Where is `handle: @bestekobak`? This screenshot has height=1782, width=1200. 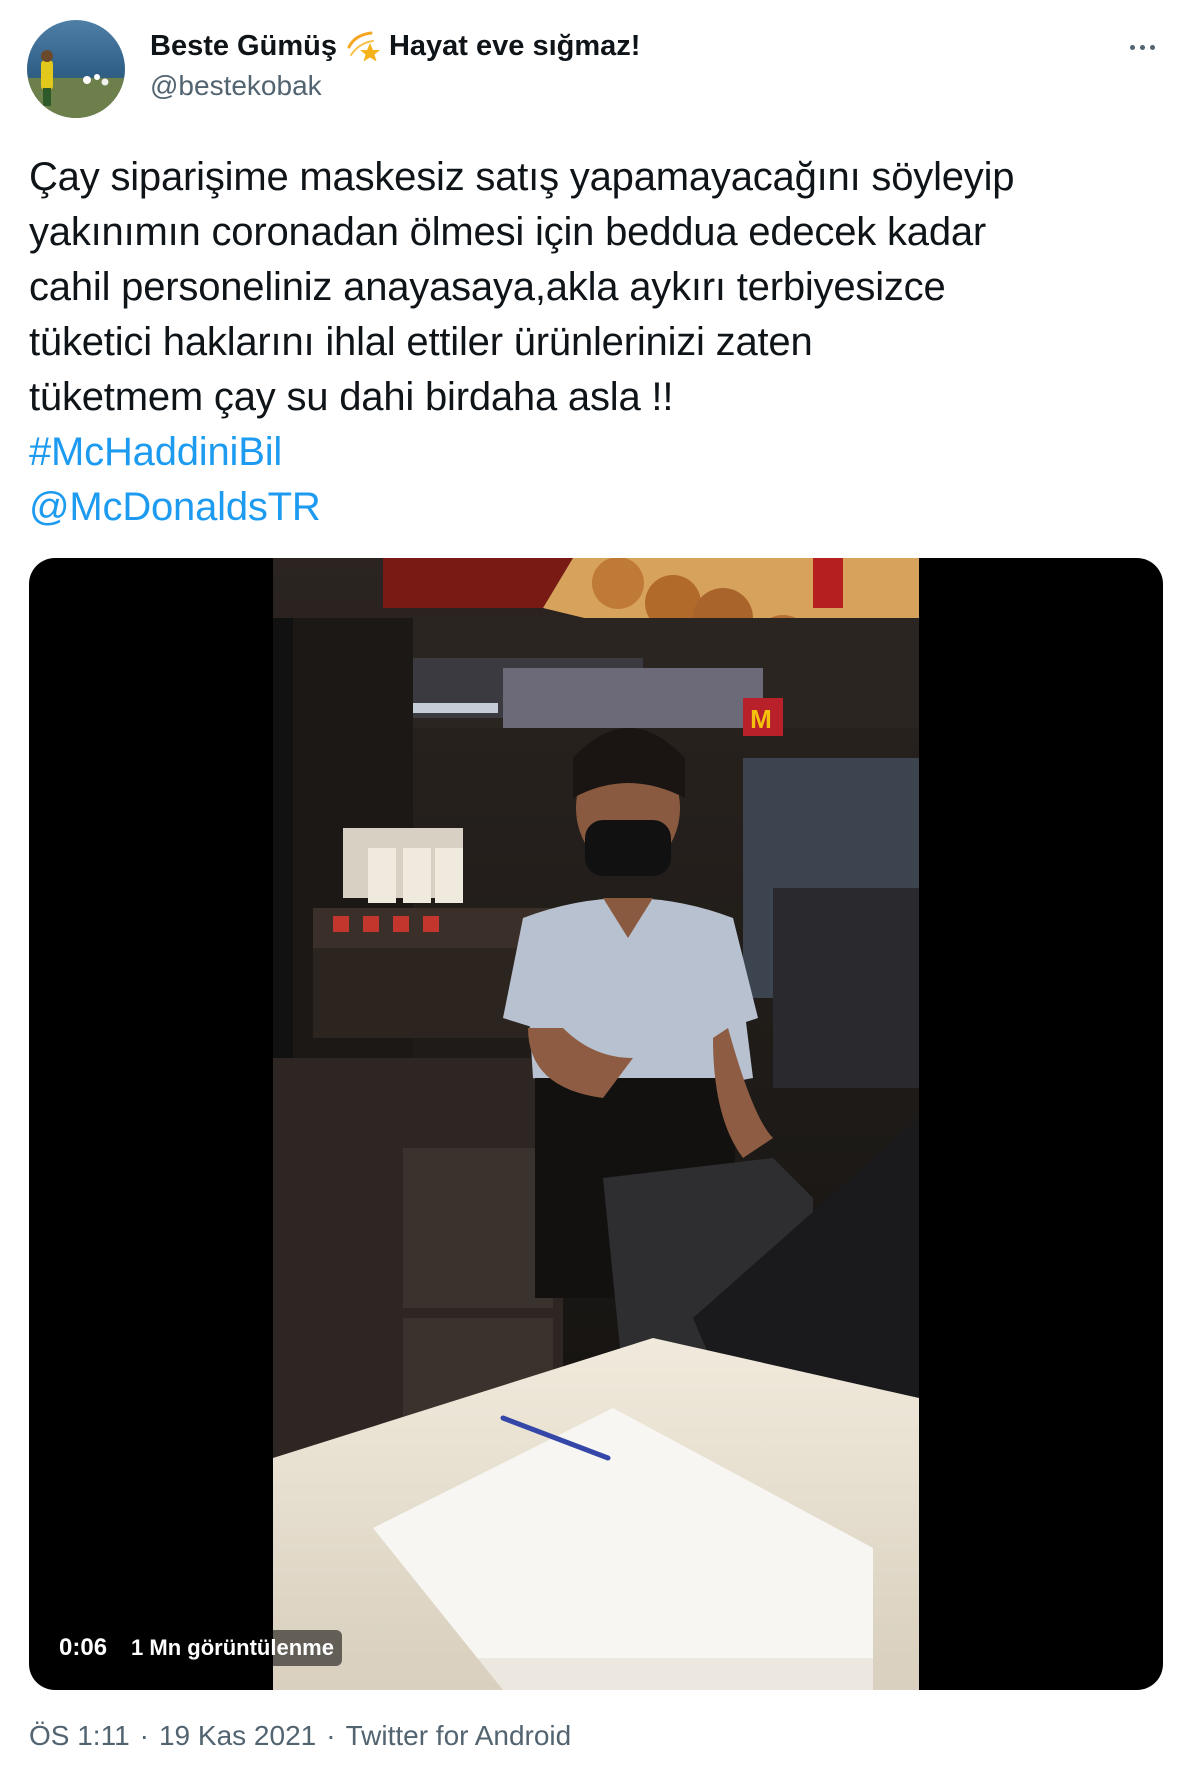
handle: @bestekobak is located at coordinates (395, 86).